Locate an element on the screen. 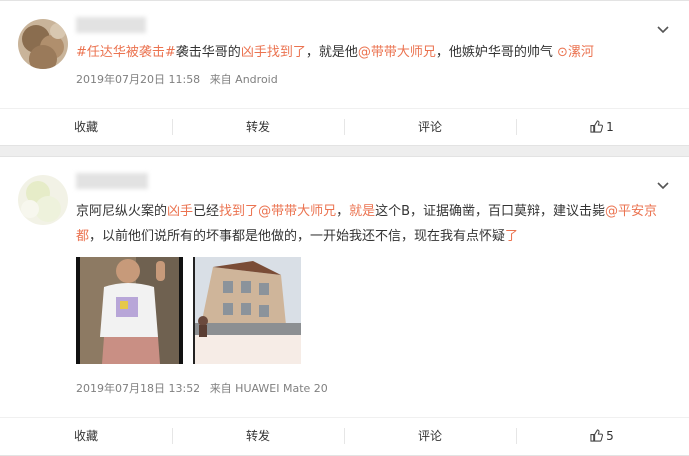  post-text-segment: ，他嫉妒华哥的帅气 is located at coordinates (496, 52).